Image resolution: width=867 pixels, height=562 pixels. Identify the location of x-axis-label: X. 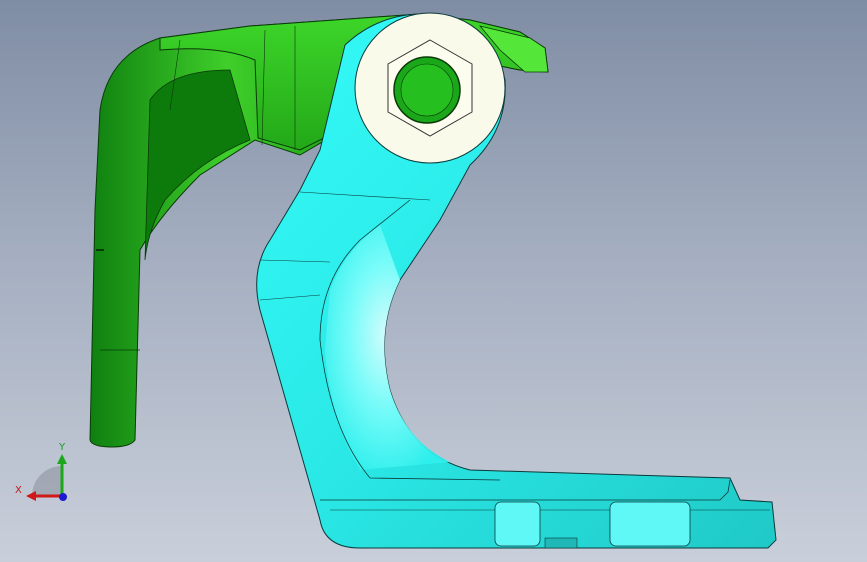
(18, 490).